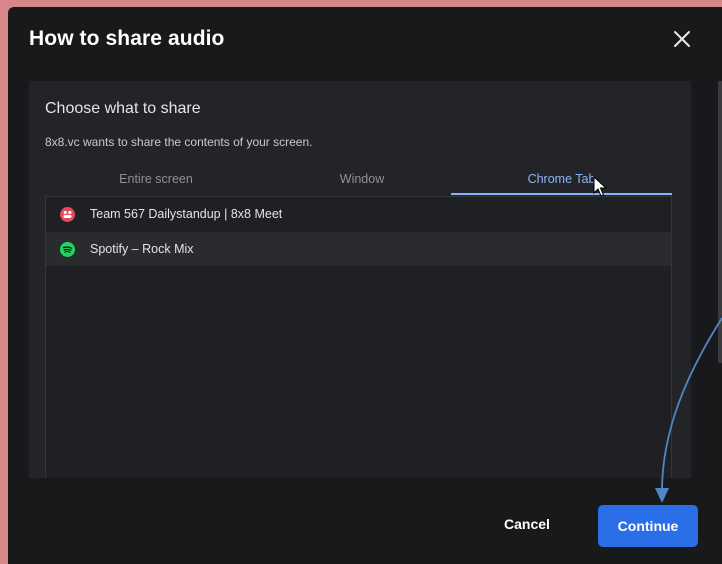 The height and width of the screenshot is (564, 722). I want to click on spotify-icon, so click(67, 249).